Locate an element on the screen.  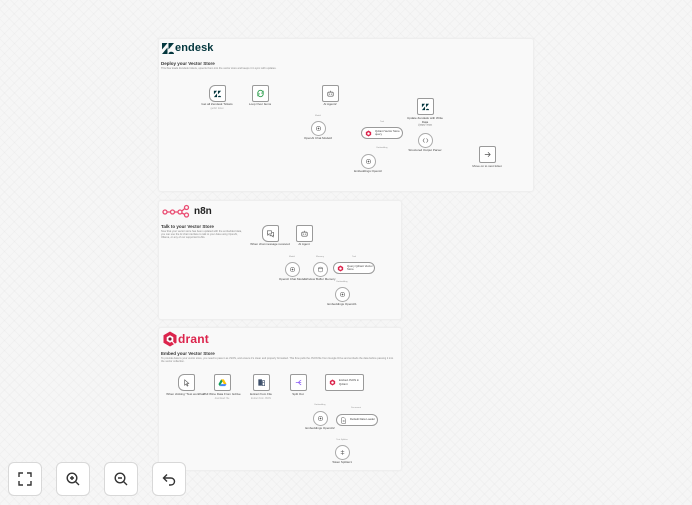
node-chat-trigger is located at coordinates (270, 233).